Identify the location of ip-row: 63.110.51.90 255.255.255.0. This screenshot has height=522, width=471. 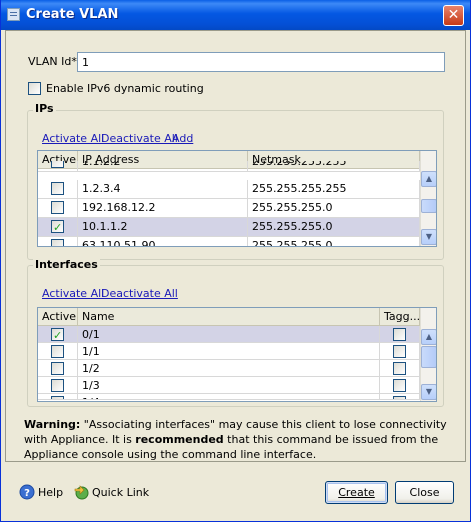
(229, 241).